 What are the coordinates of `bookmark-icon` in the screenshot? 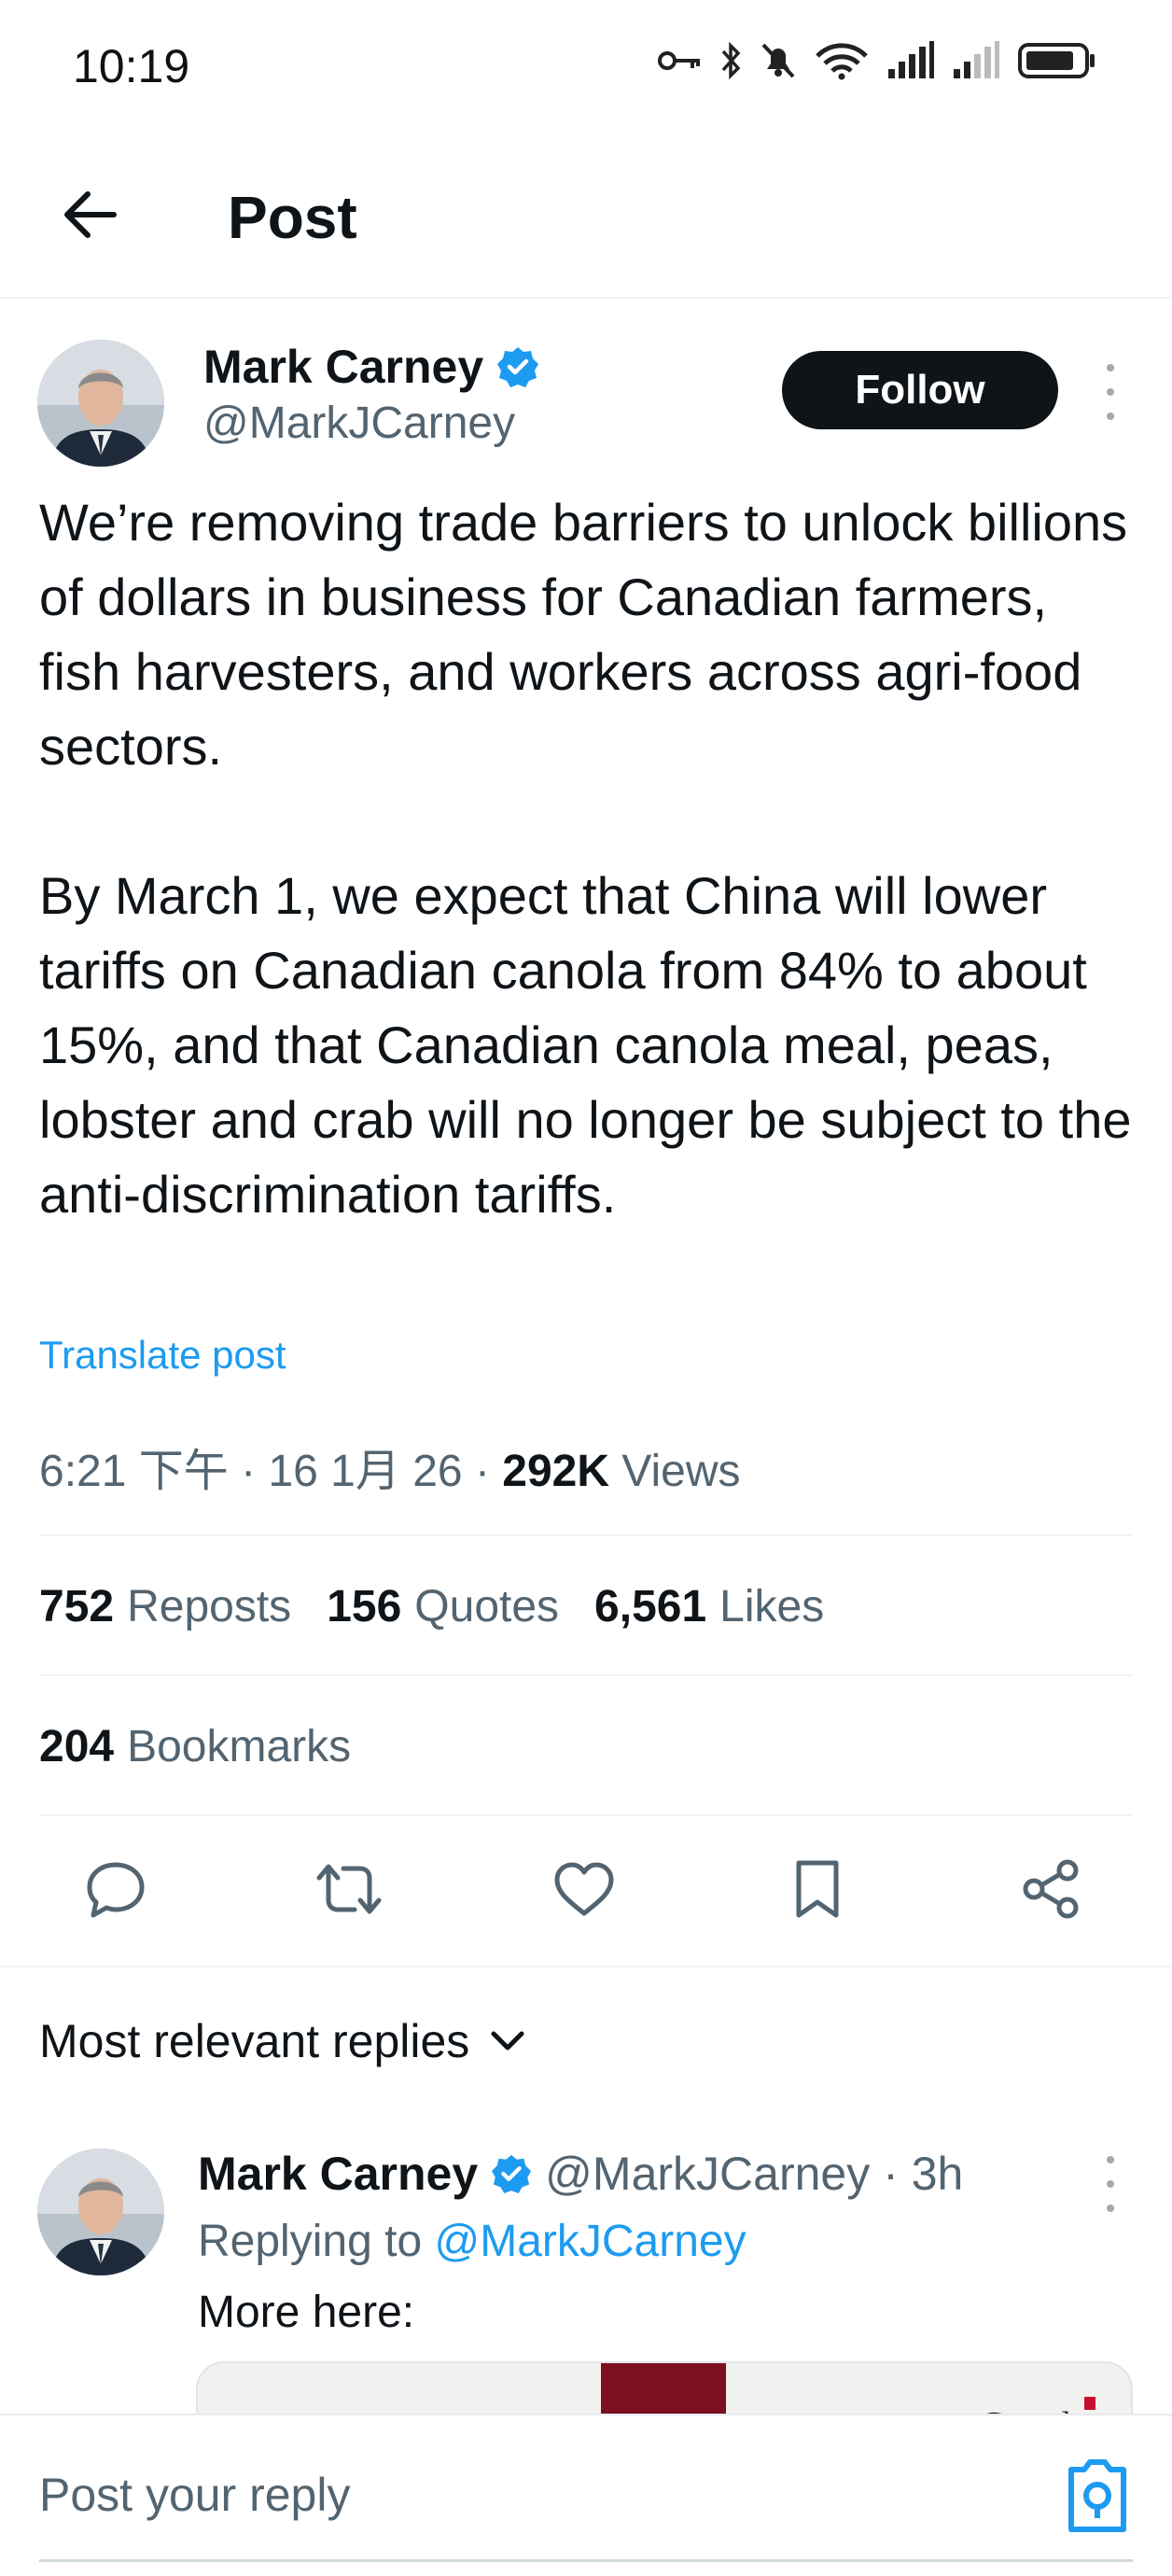 It's located at (817, 1889).